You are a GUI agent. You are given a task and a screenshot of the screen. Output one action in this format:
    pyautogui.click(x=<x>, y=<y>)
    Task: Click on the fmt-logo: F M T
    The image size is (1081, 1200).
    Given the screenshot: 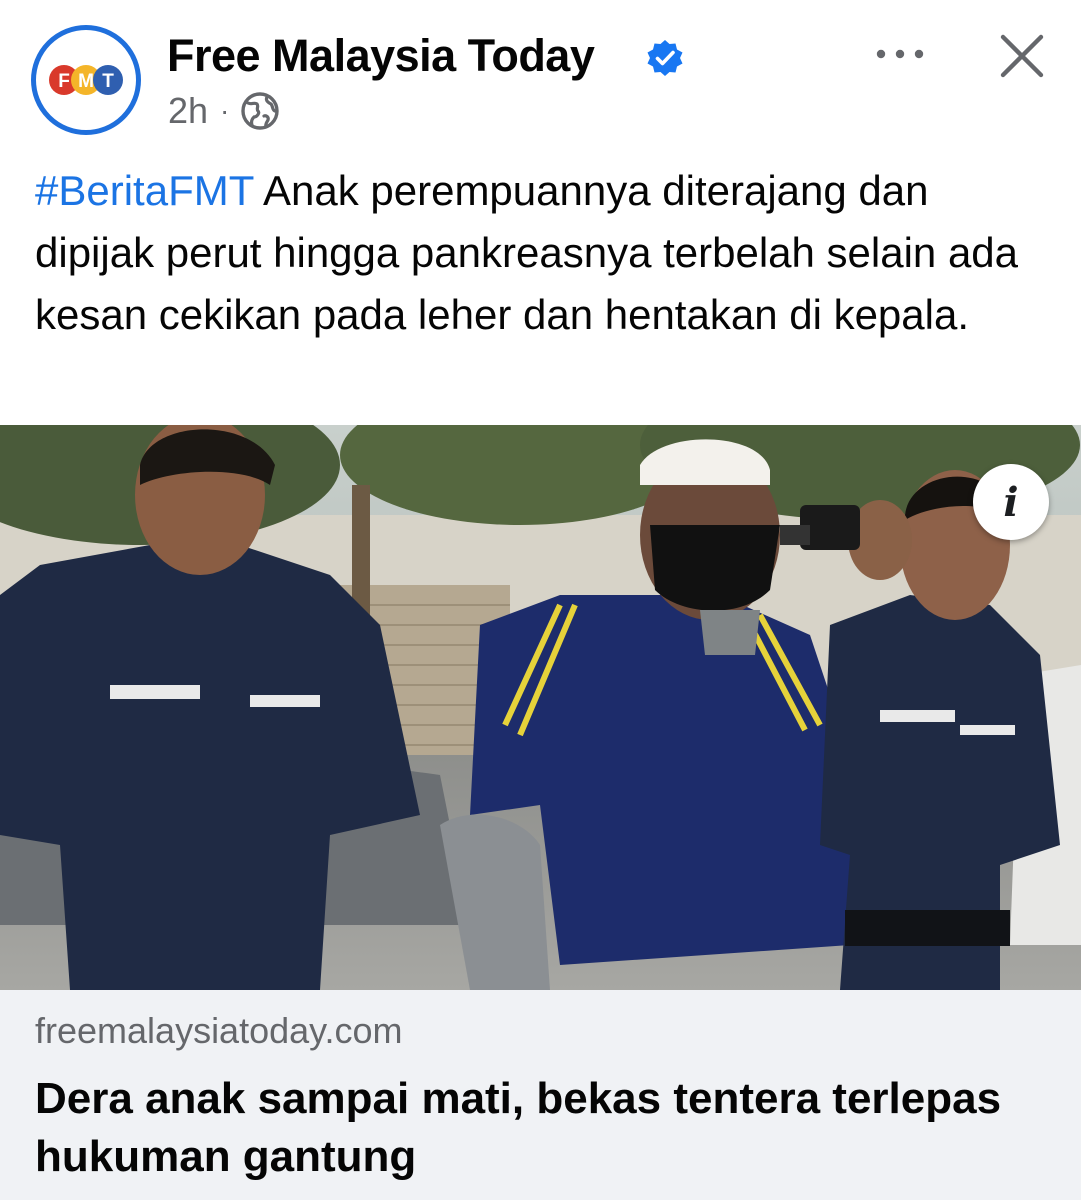 What is the action you would take?
    pyautogui.click(x=86, y=80)
    